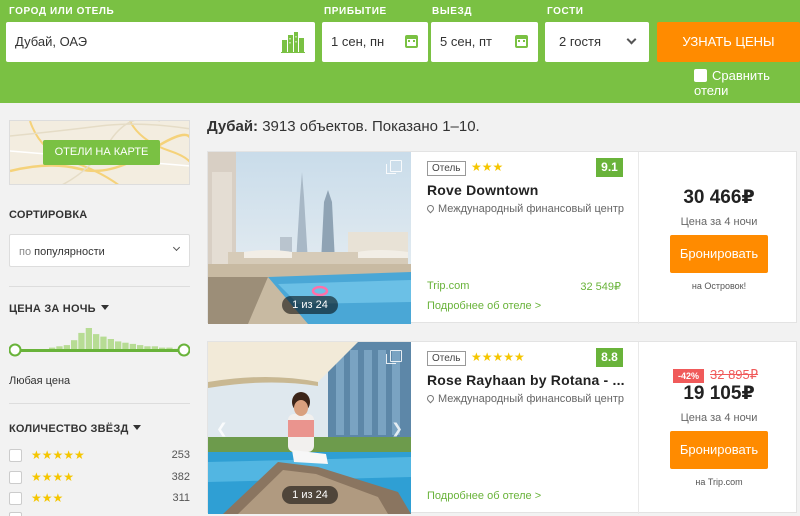 The height and width of the screenshot is (516, 800). I want to click on checkin-input: 1 сен, пн, so click(375, 42).